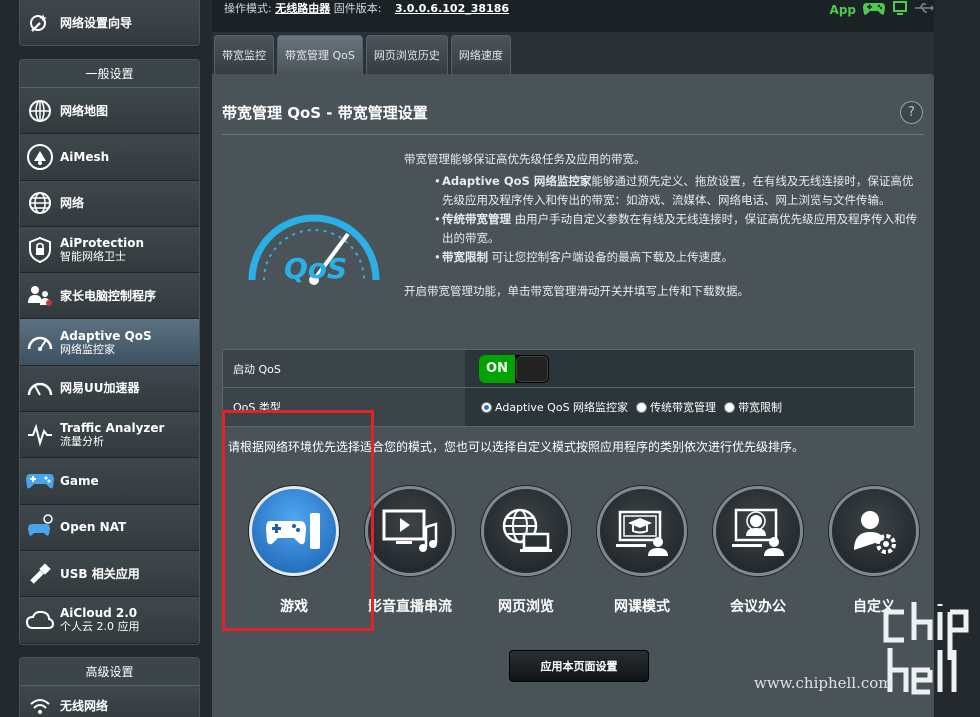 This screenshot has height=717, width=980. What do you see at coordinates (465, 257) in the screenshot?
I see `bullet-bold: 带宽限制` at bounding box center [465, 257].